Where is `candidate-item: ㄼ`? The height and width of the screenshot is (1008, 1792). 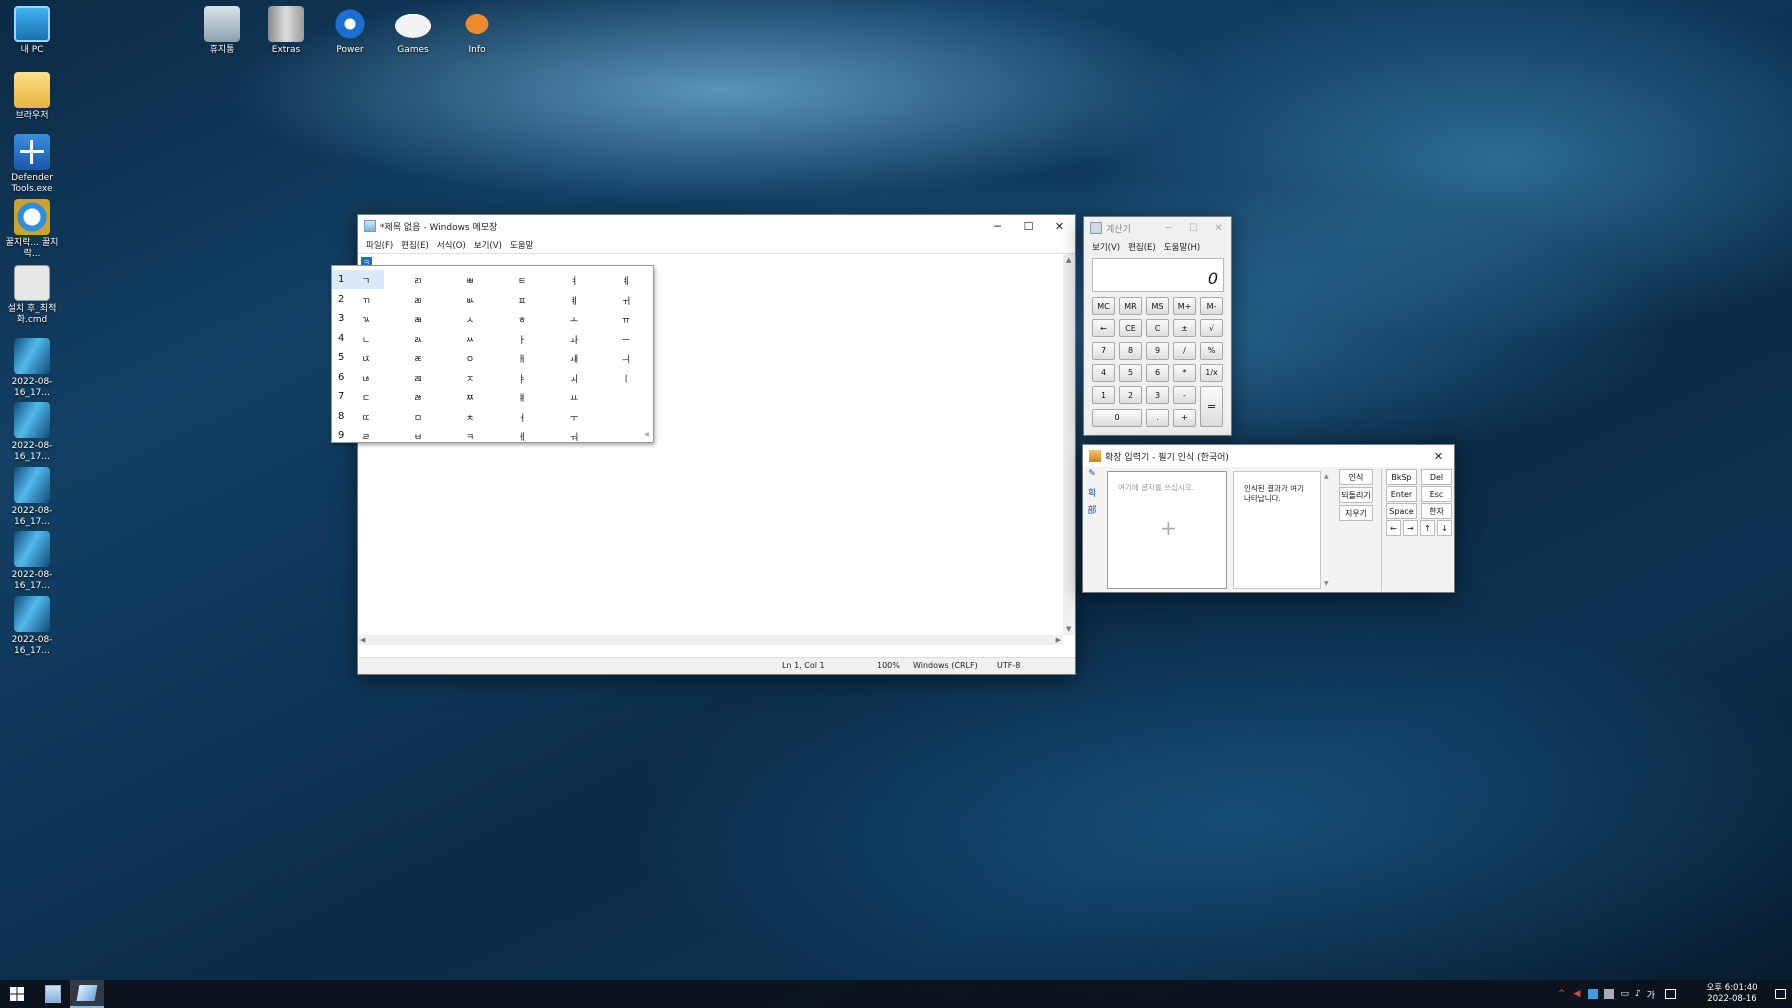
candidate-item: ㄼ is located at coordinates (418, 319).